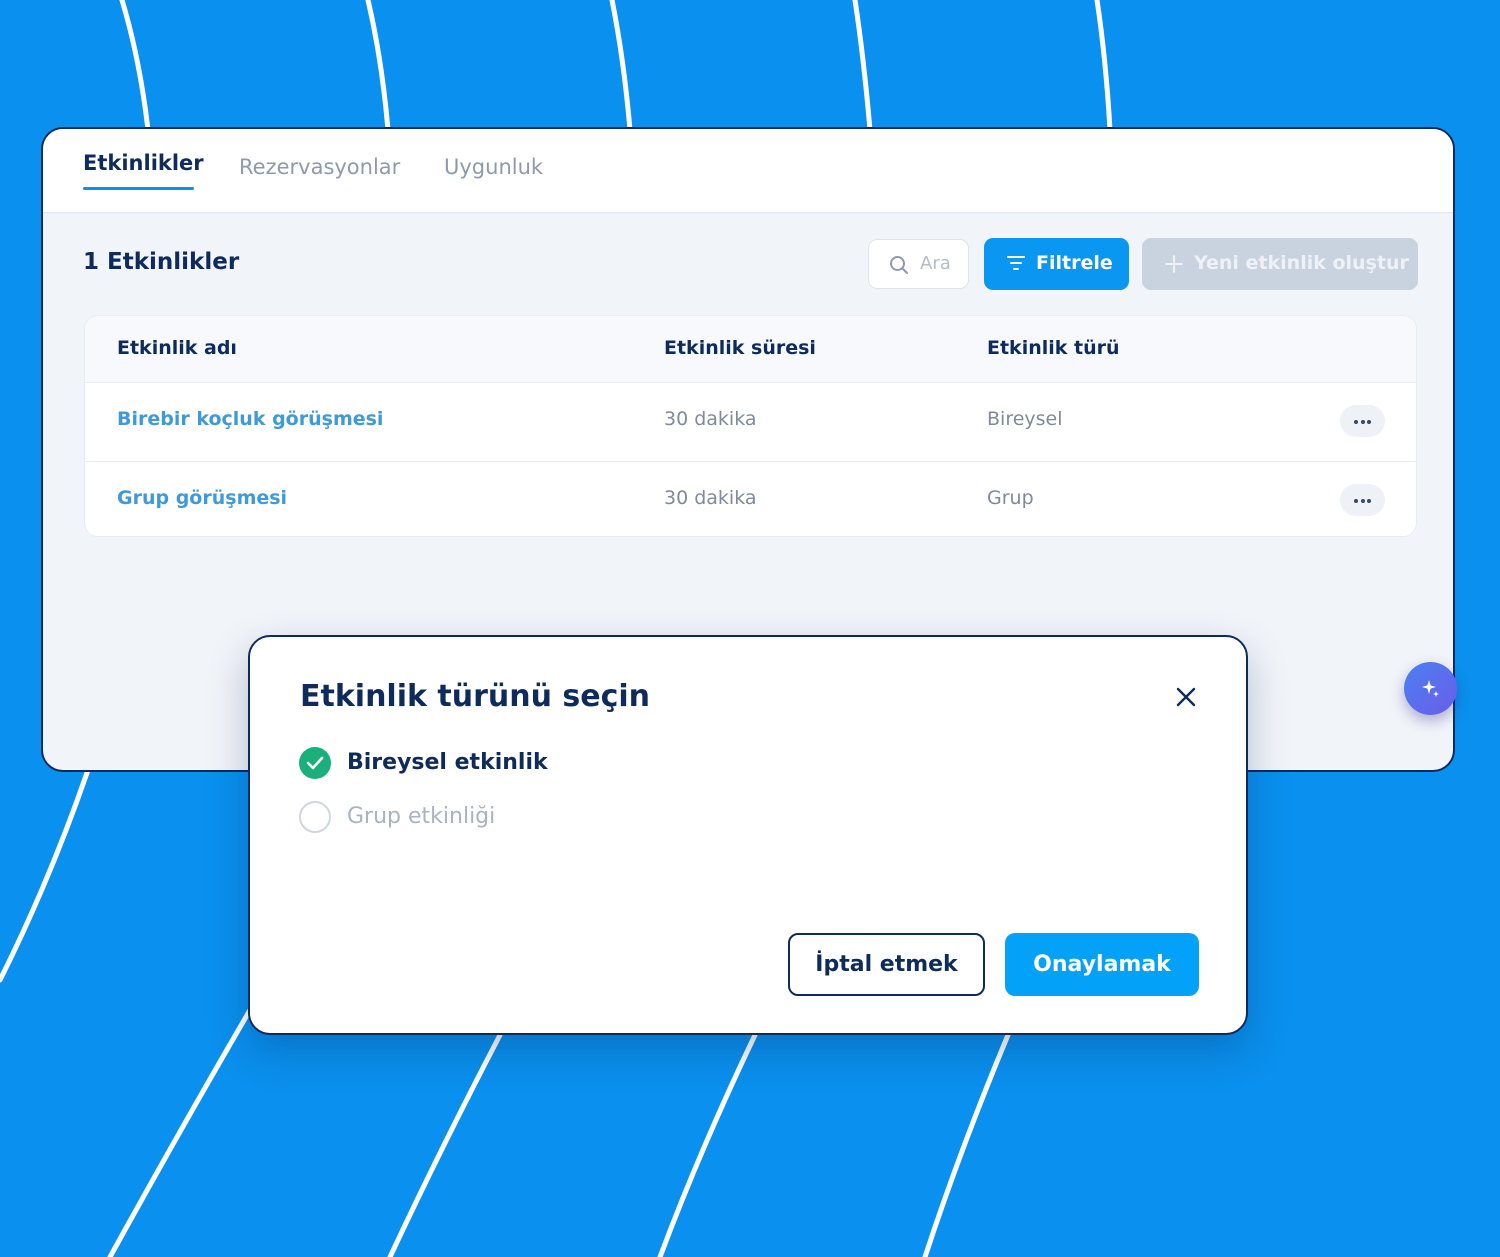 Image resolution: width=1500 pixels, height=1257 pixels. Describe the element at coordinates (1074, 263) in the screenshot. I see `filter-button-label: Filtrele` at that location.